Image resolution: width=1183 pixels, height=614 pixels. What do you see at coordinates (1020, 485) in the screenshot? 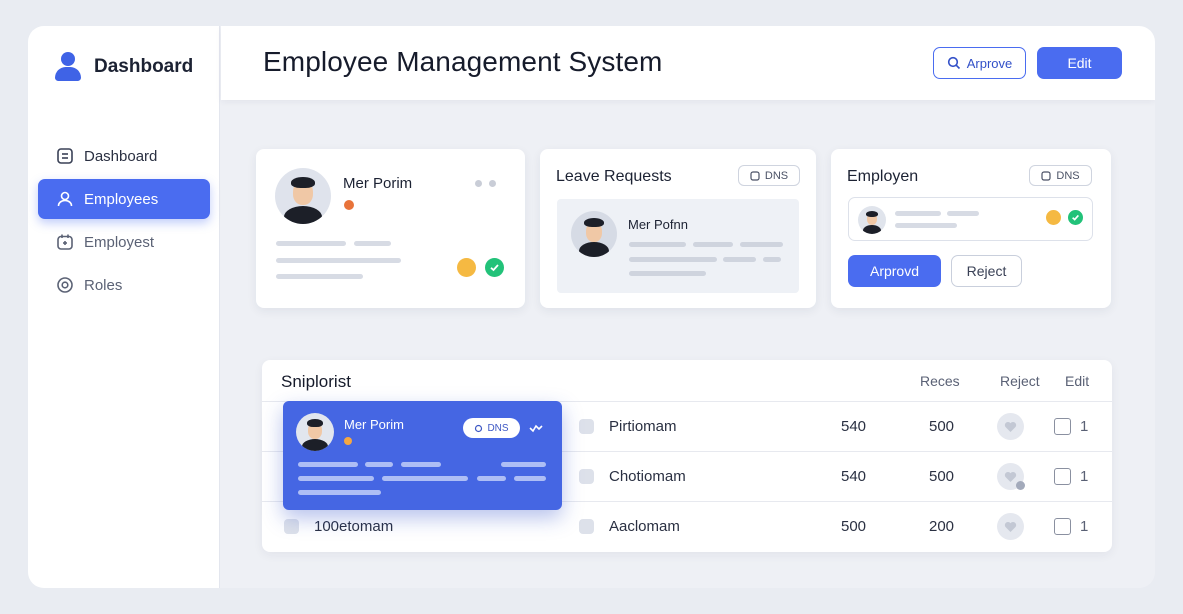
I see `notification-dot` at bounding box center [1020, 485].